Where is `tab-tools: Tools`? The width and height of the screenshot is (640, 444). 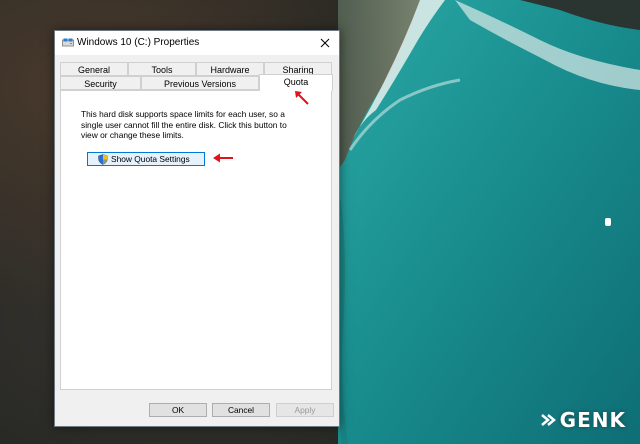
tab-tools: Tools is located at coordinates (162, 69).